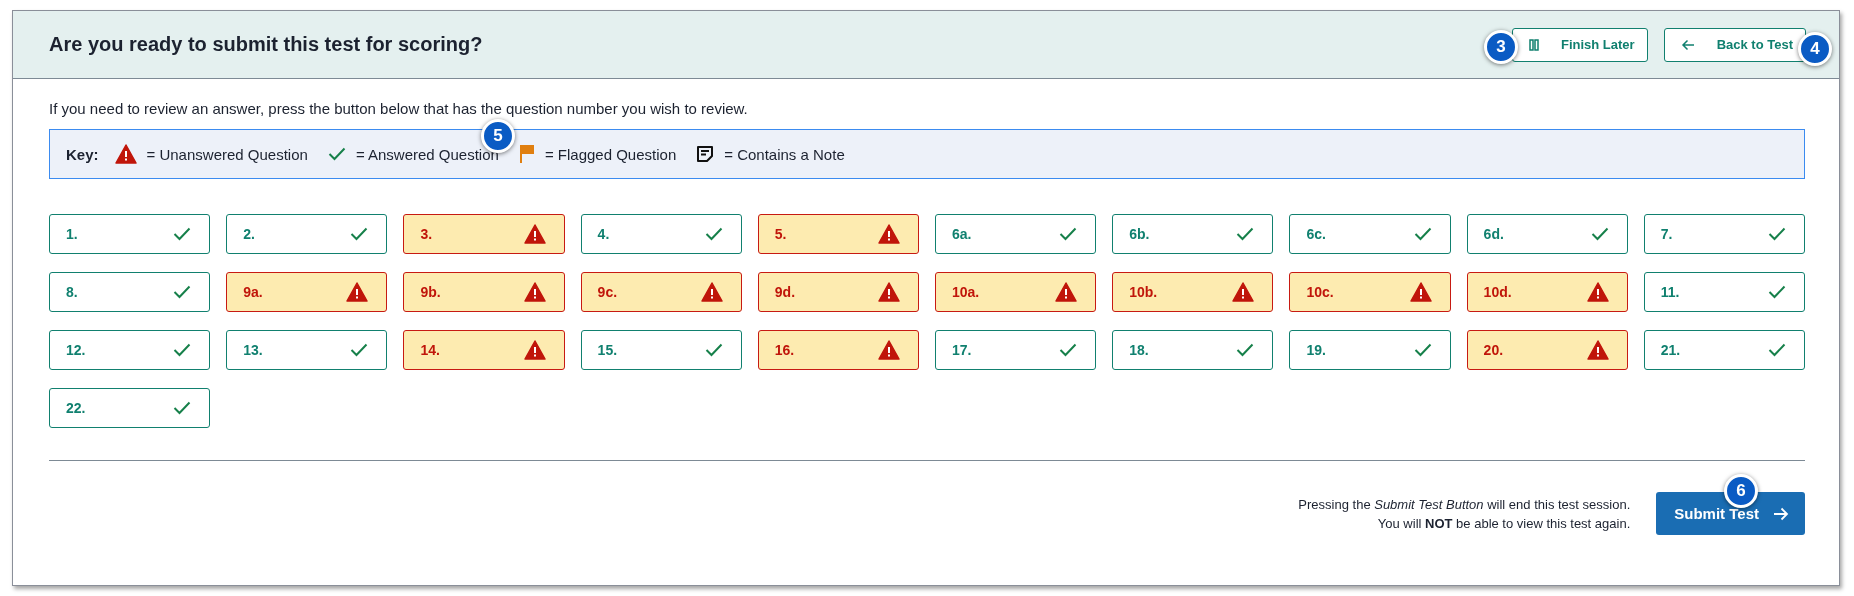 This screenshot has width=1854, height=596. Describe the element at coordinates (838, 292) in the screenshot. I see `question-button: 9d.` at that location.